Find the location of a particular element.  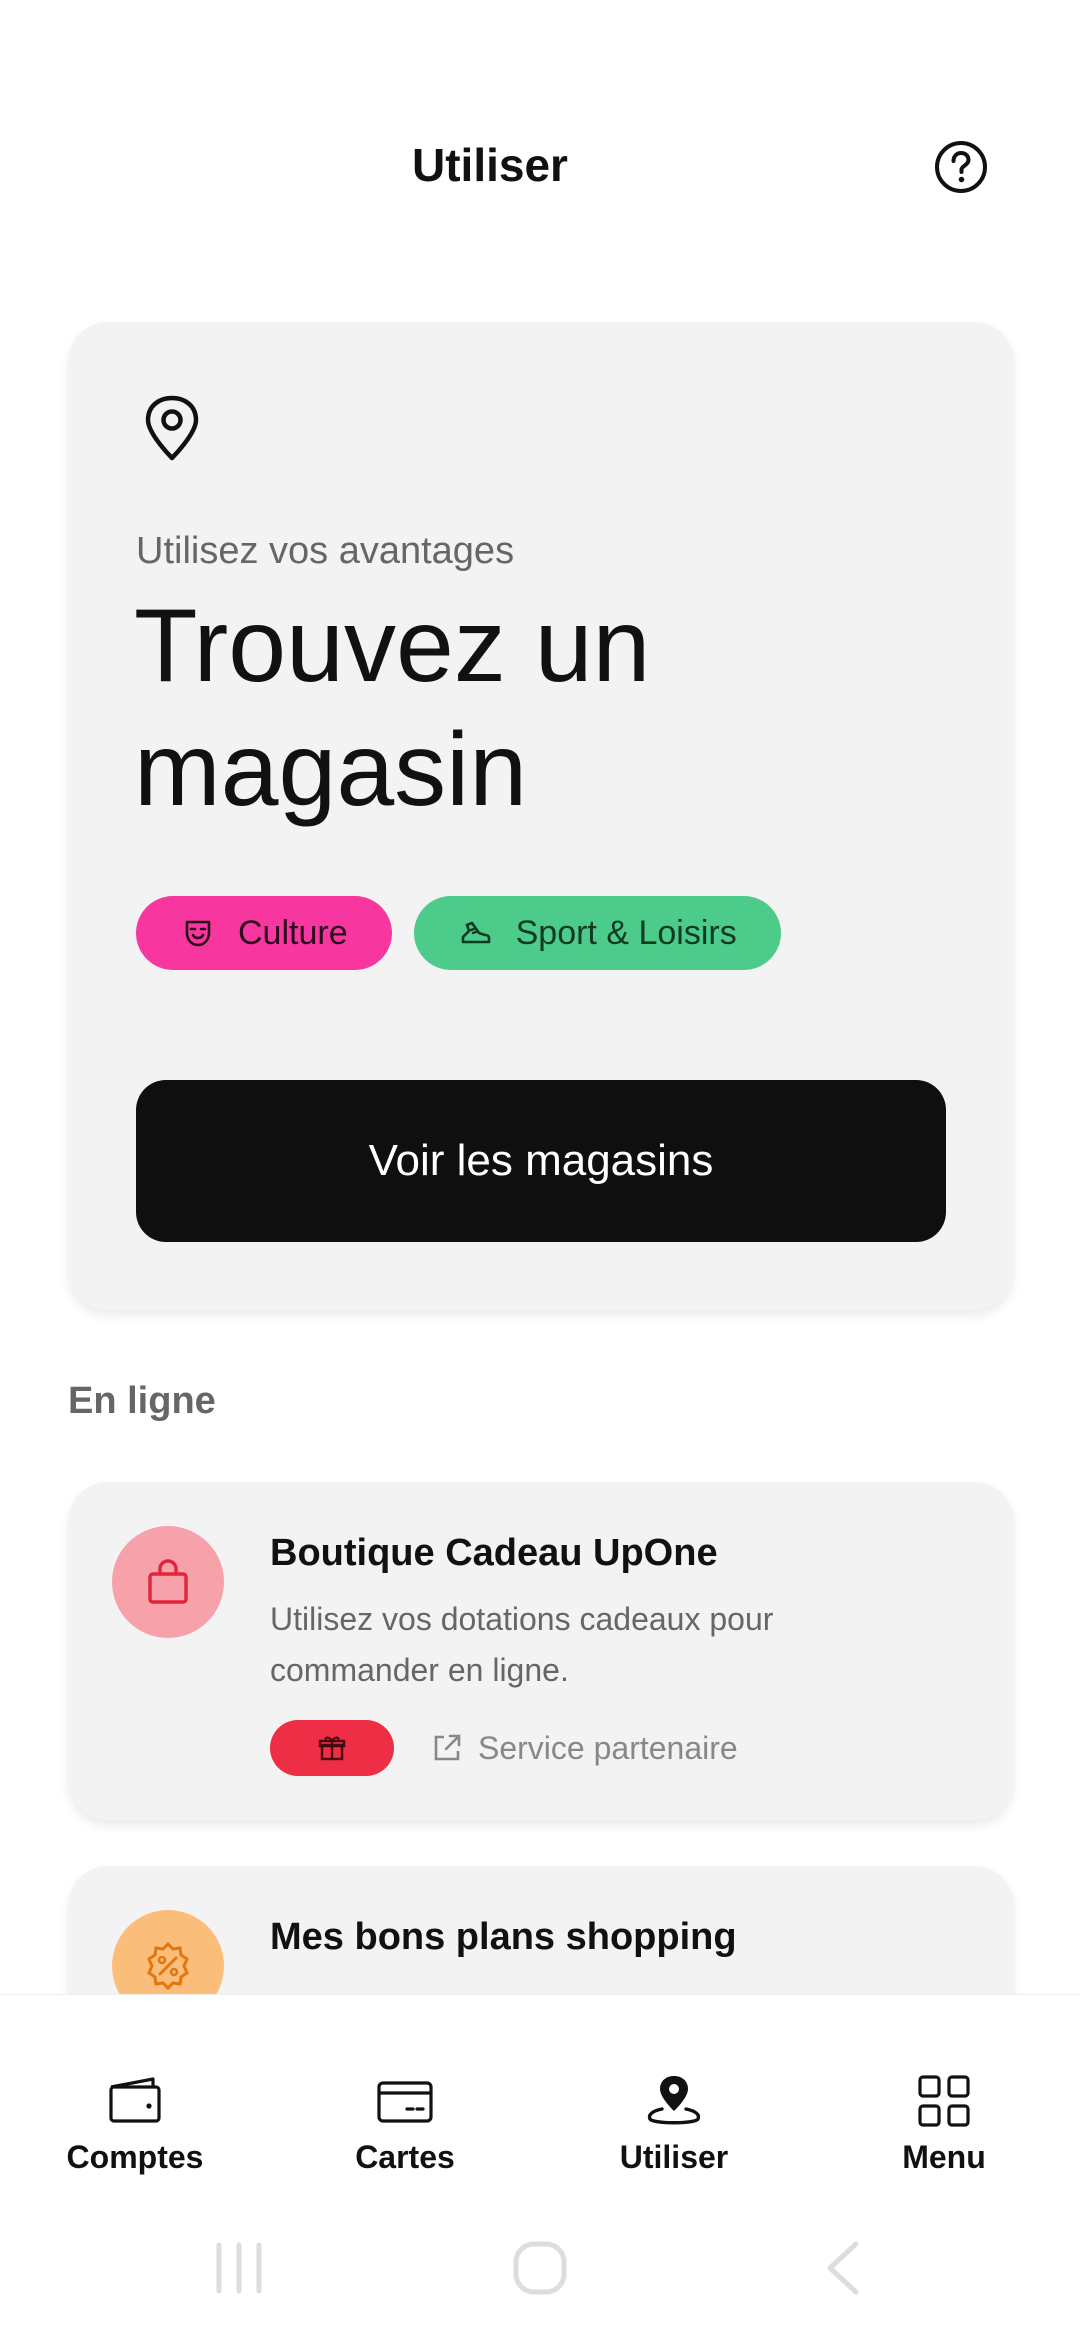

nav-item-utiliser: Utiliser is located at coordinates (674, 2124).